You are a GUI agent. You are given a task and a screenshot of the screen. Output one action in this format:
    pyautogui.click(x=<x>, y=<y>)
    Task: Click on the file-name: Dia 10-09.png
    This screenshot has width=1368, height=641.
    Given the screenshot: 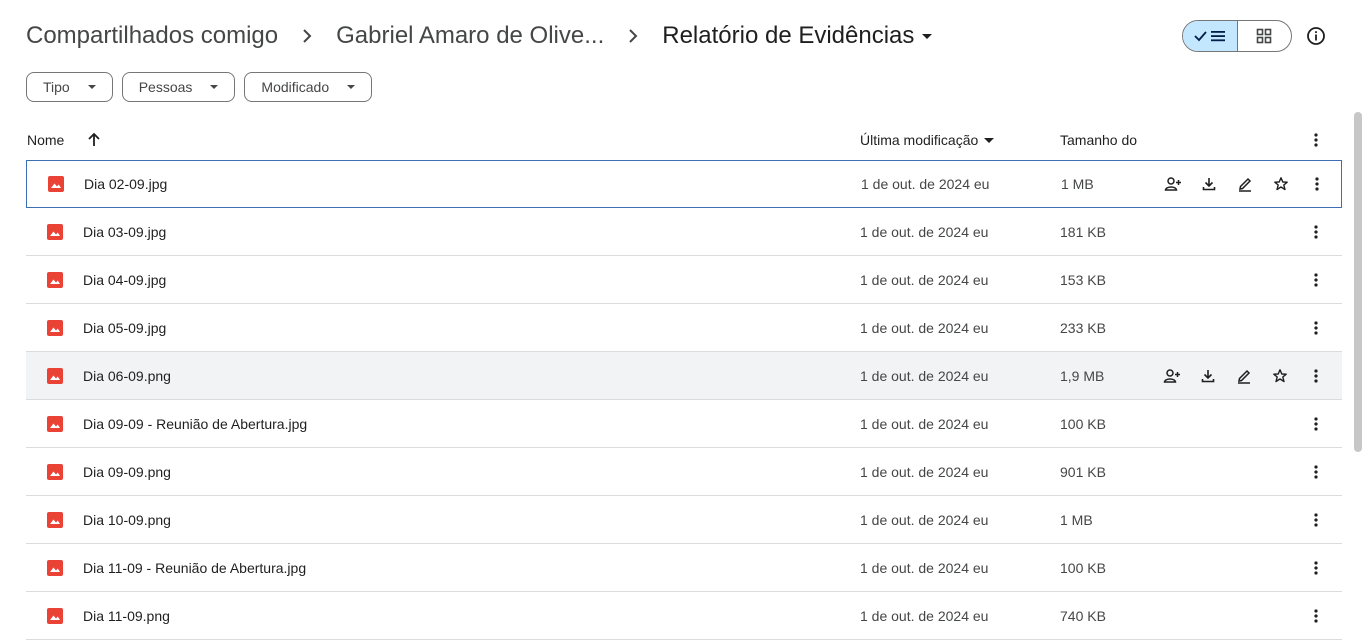 What is the action you would take?
    pyautogui.click(x=127, y=519)
    